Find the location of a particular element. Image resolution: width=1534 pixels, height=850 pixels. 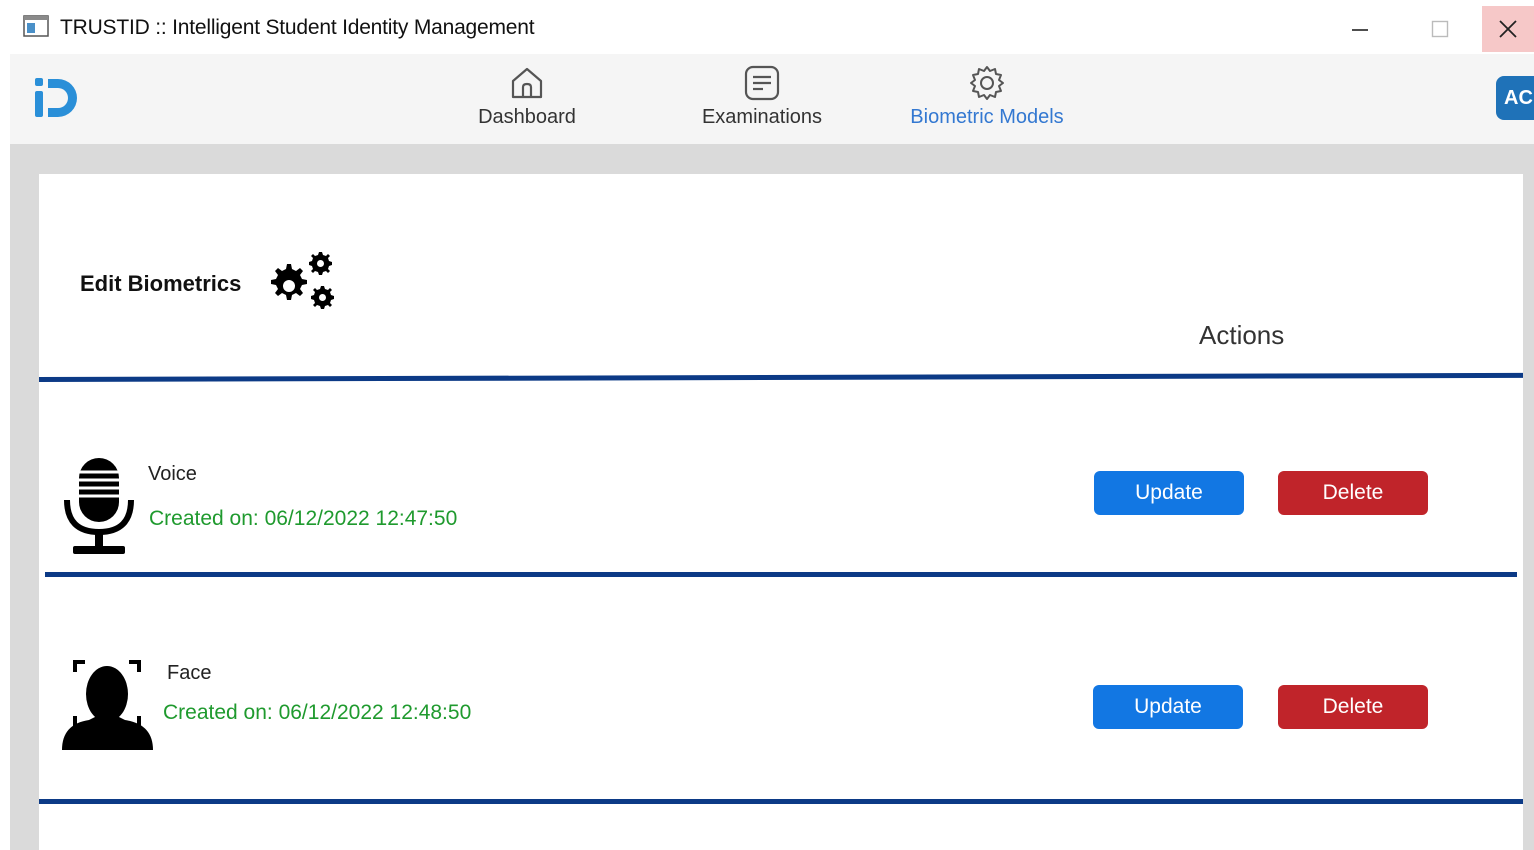

app-window-icon is located at coordinates (36, 26).